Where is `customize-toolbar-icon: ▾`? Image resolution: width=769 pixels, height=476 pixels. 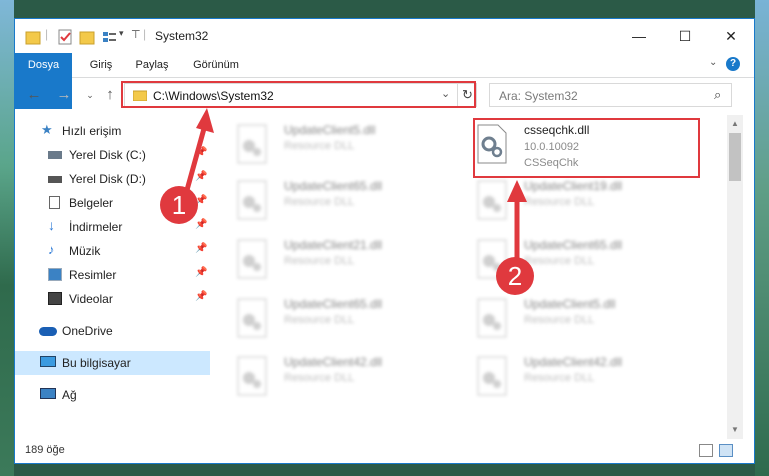 customize-toolbar-icon: ▾ is located at coordinates (121, 37).